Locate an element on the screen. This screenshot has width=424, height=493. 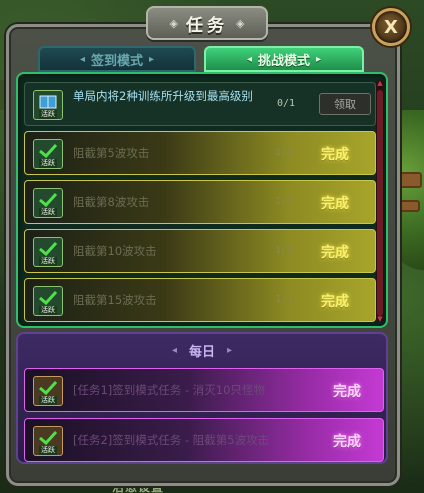
task-description: 阻截第15波攻击 is located at coordinates (115, 300).